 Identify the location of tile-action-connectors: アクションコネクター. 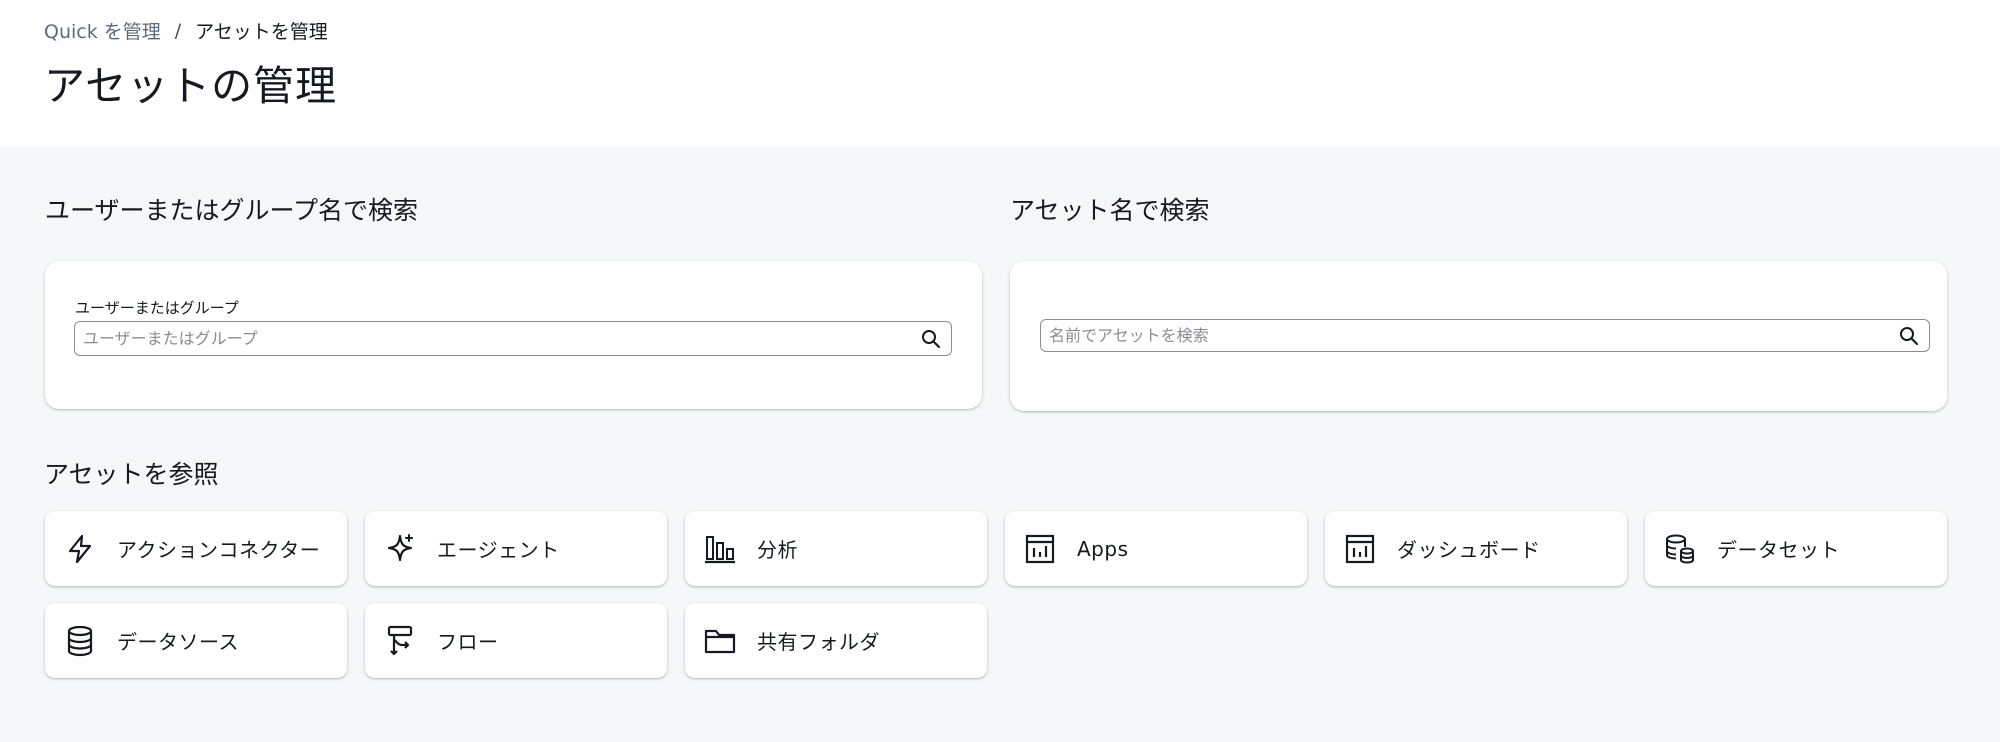
(196, 548).